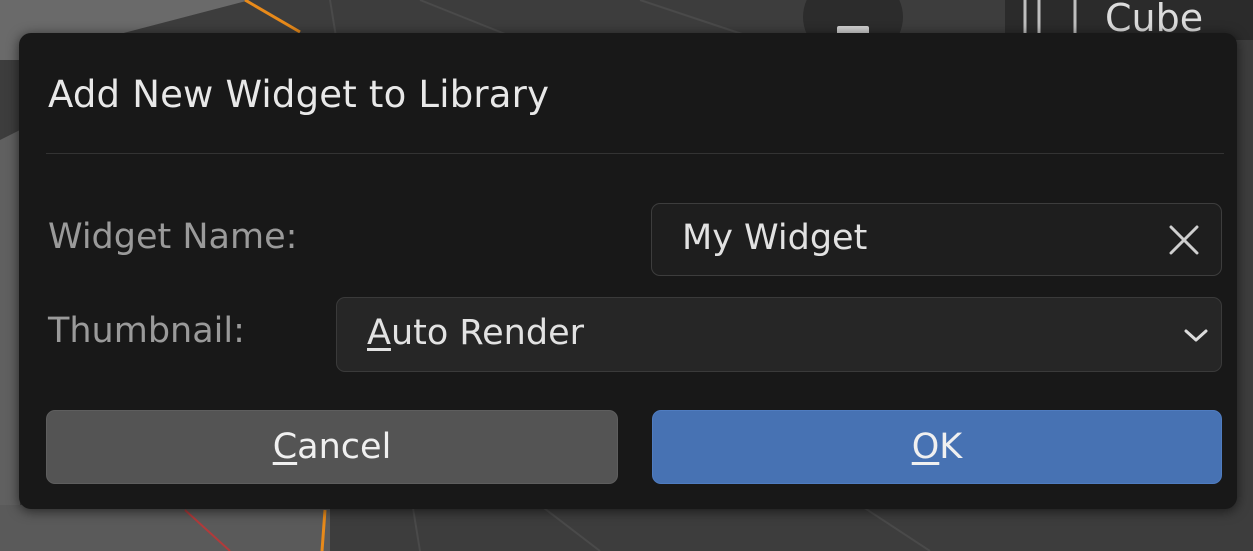 The width and height of the screenshot is (1253, 551). I want to click on cancel-button: Cancel, so click(332, 447).